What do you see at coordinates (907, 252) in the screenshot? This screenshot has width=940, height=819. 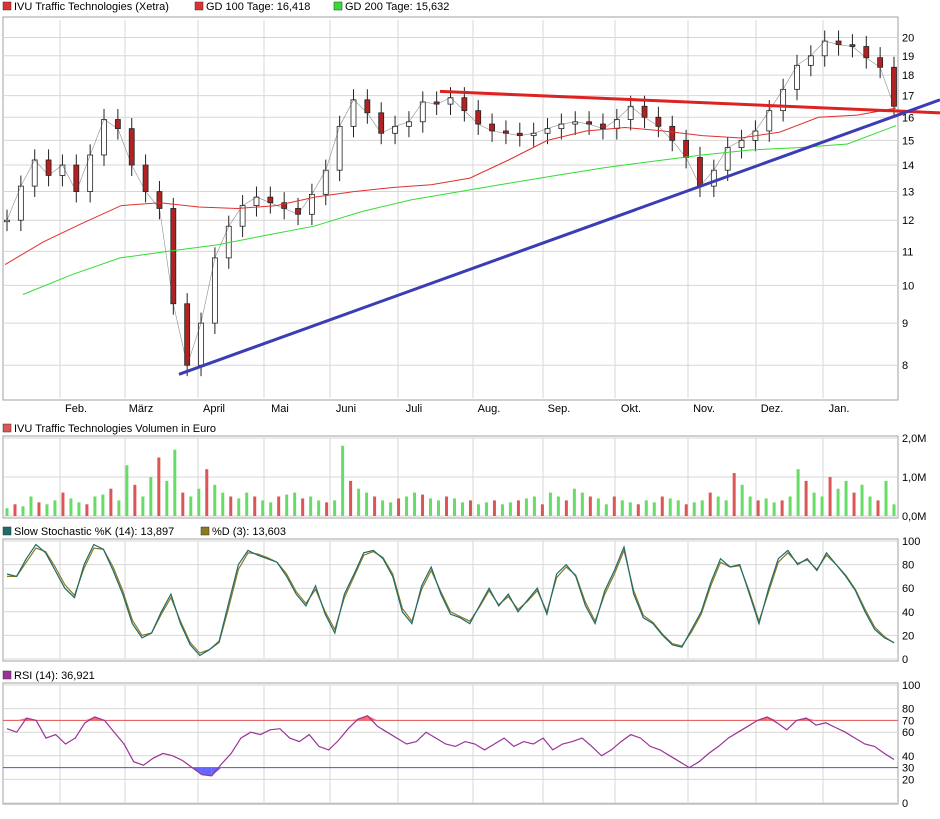 I see `price-y-tick-label: 11` at bounding box center [907, 252].